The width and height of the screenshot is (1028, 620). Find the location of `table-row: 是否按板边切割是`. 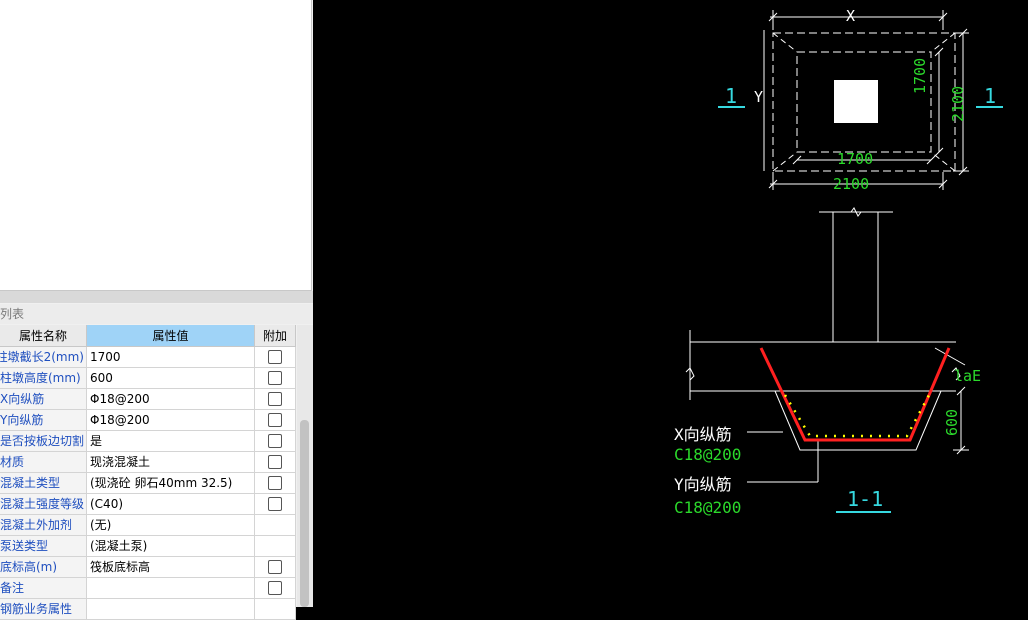

table-row: 是否按板边切割是 is located at coordinates (148, 441).